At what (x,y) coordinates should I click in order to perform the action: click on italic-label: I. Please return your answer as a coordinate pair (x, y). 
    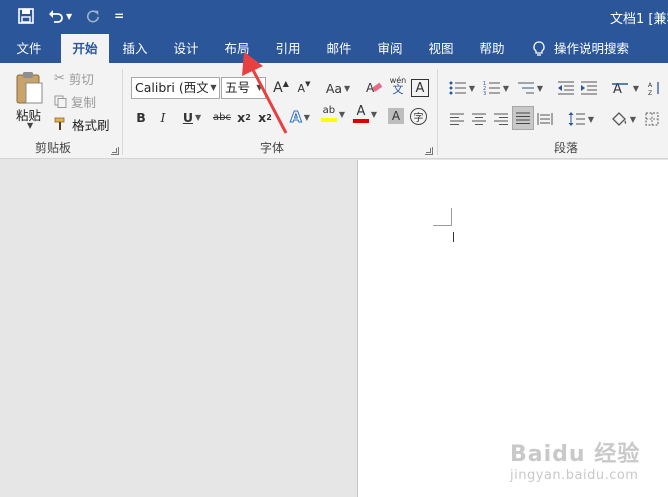
    Looking at the image, I should click on (163, 117).